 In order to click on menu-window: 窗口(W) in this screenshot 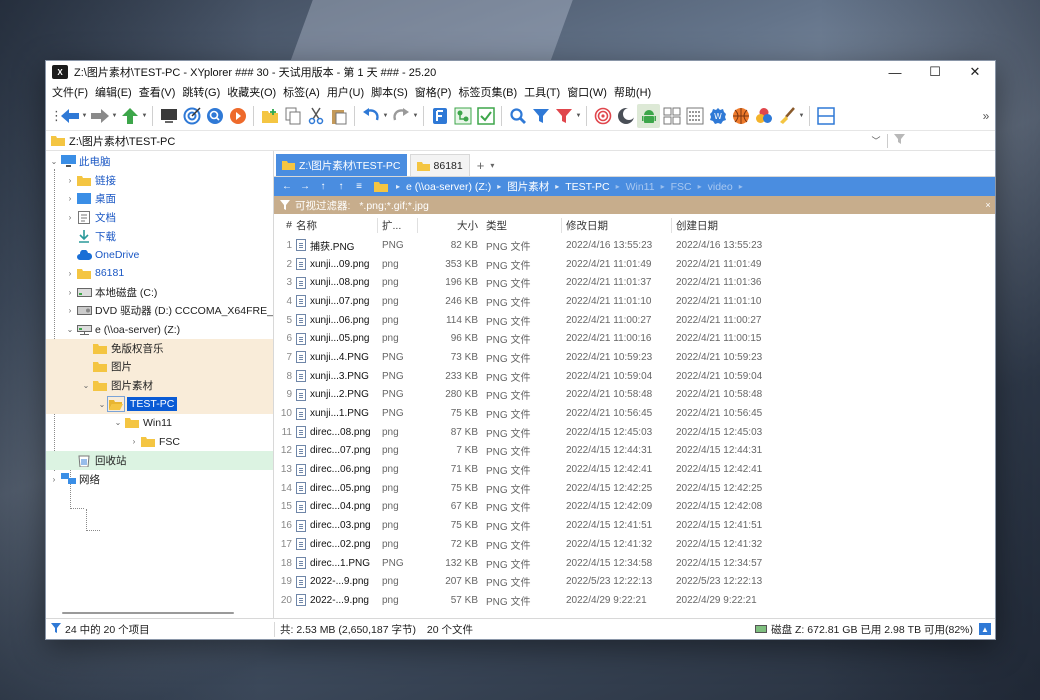, I will do `click(587, 92)`.